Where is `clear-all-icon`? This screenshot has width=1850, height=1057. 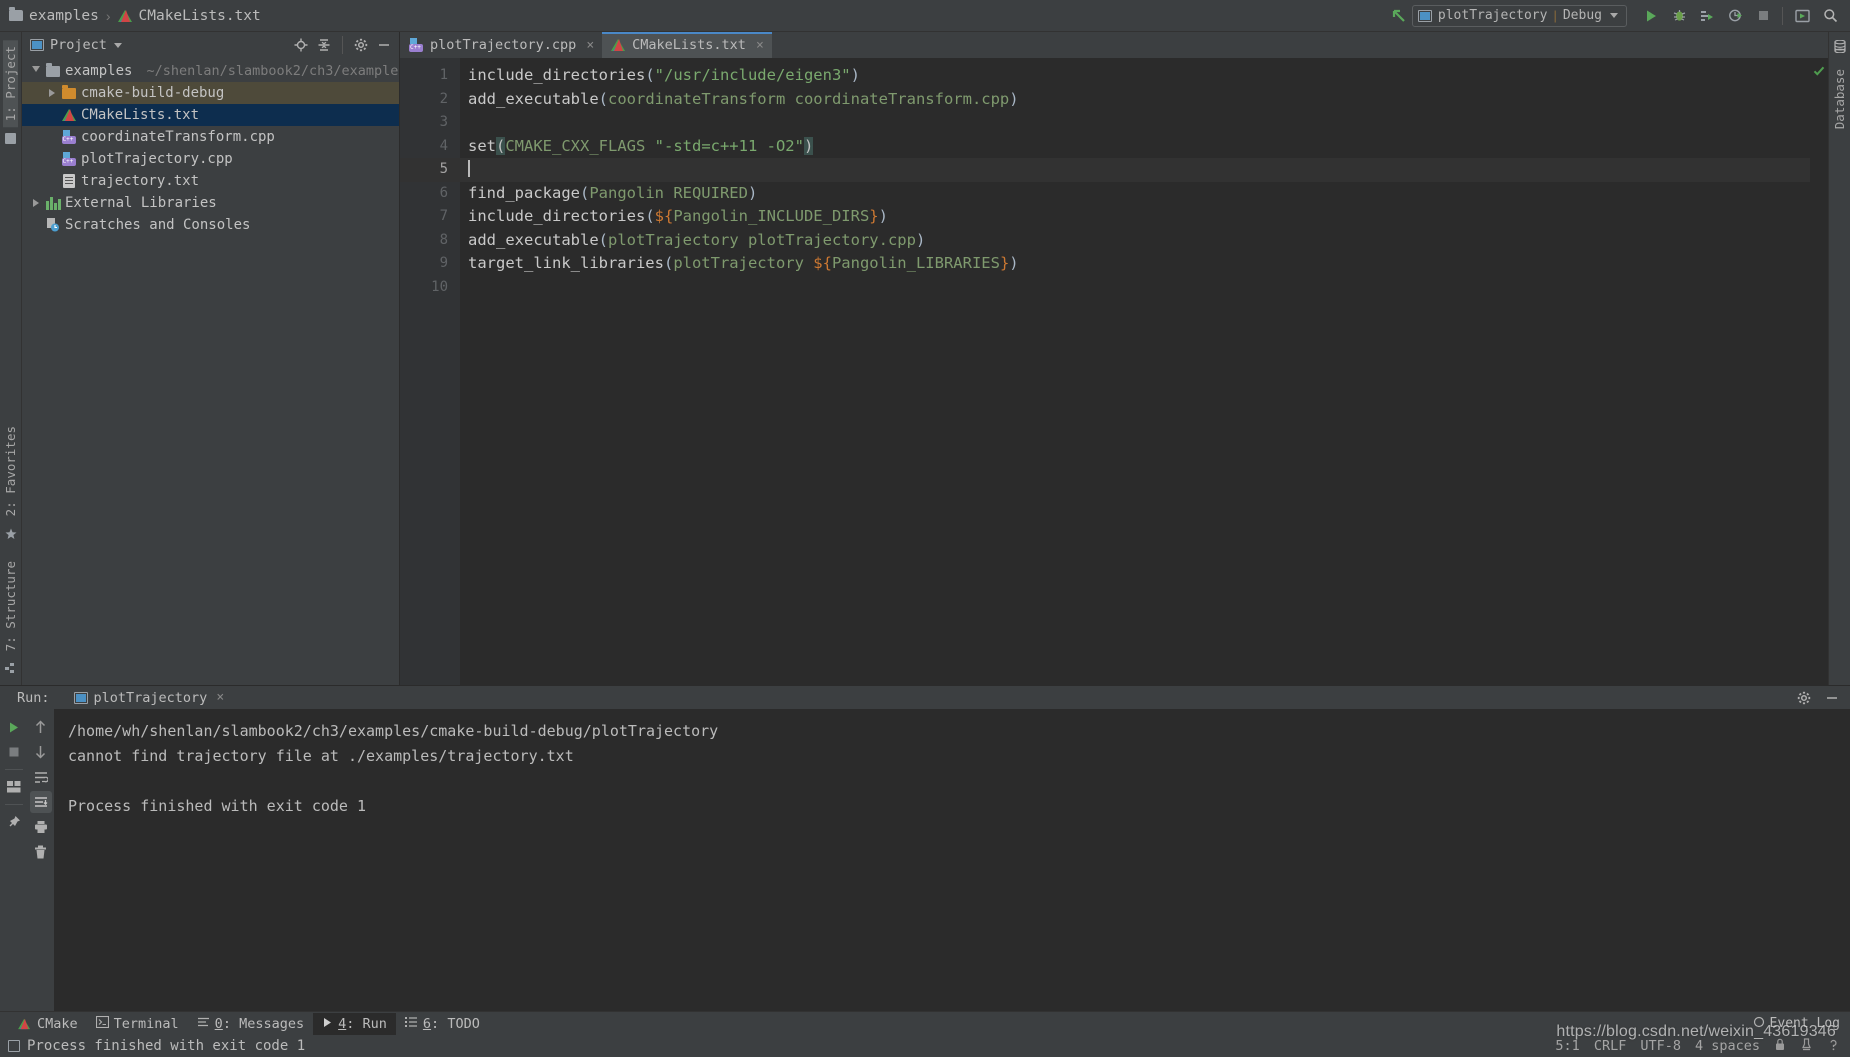 clear-all-icon is located at coordinates (41, 852).